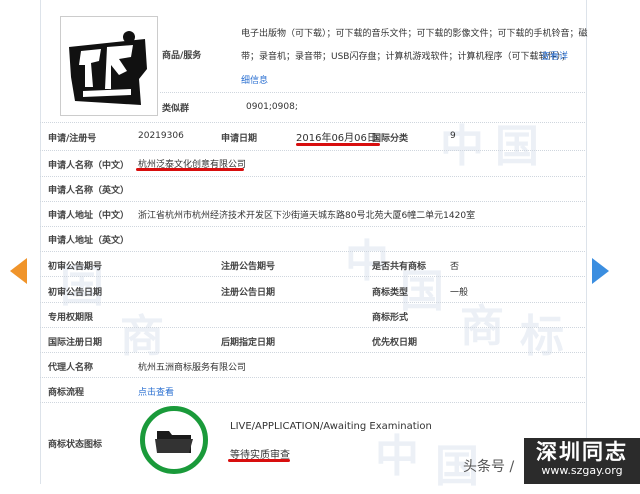 This screenshot has width=640, height=494. What do you see at coordinates (182, 56) in the screenshot?
I see `goods-label: 商品/服务` at bounding box center [182, 56].